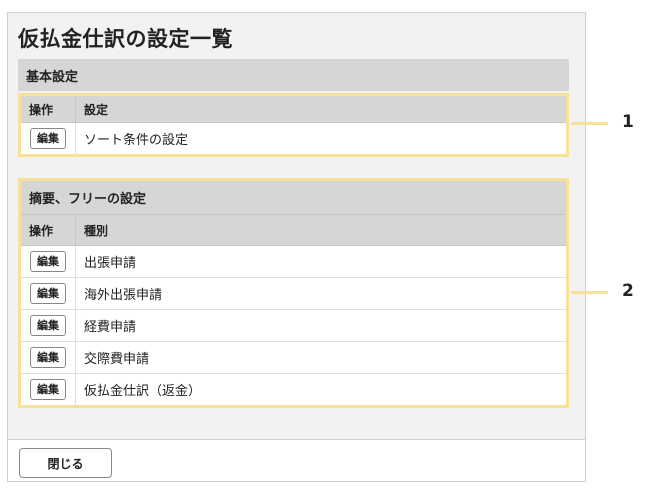 The height and width of the screenshot is (498, 651). I want to click on setting-column-header: 設定, so click(96, 109).